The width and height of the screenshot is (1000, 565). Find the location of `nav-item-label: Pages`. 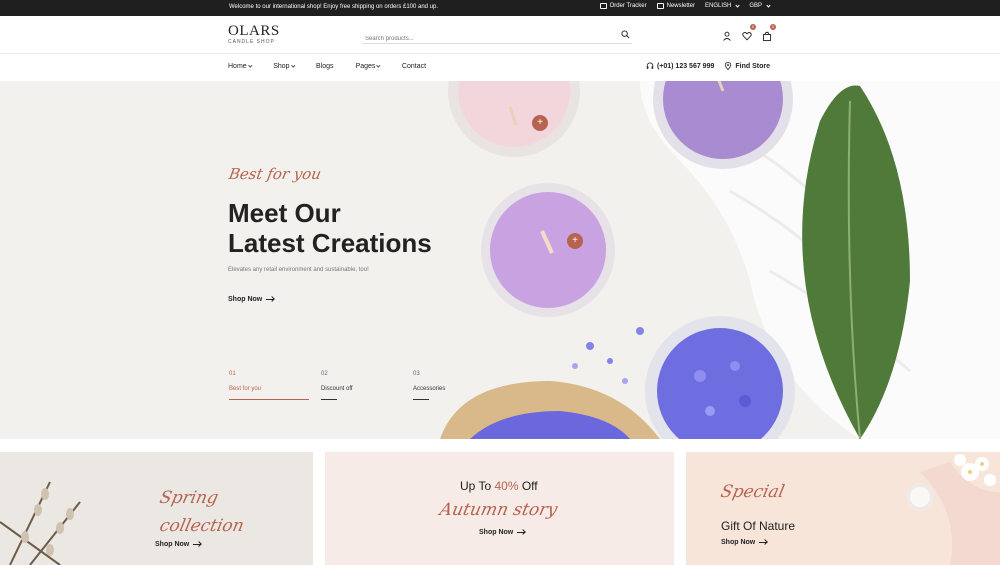

nav-item-label: Pages is located at coordinates (365, 66).